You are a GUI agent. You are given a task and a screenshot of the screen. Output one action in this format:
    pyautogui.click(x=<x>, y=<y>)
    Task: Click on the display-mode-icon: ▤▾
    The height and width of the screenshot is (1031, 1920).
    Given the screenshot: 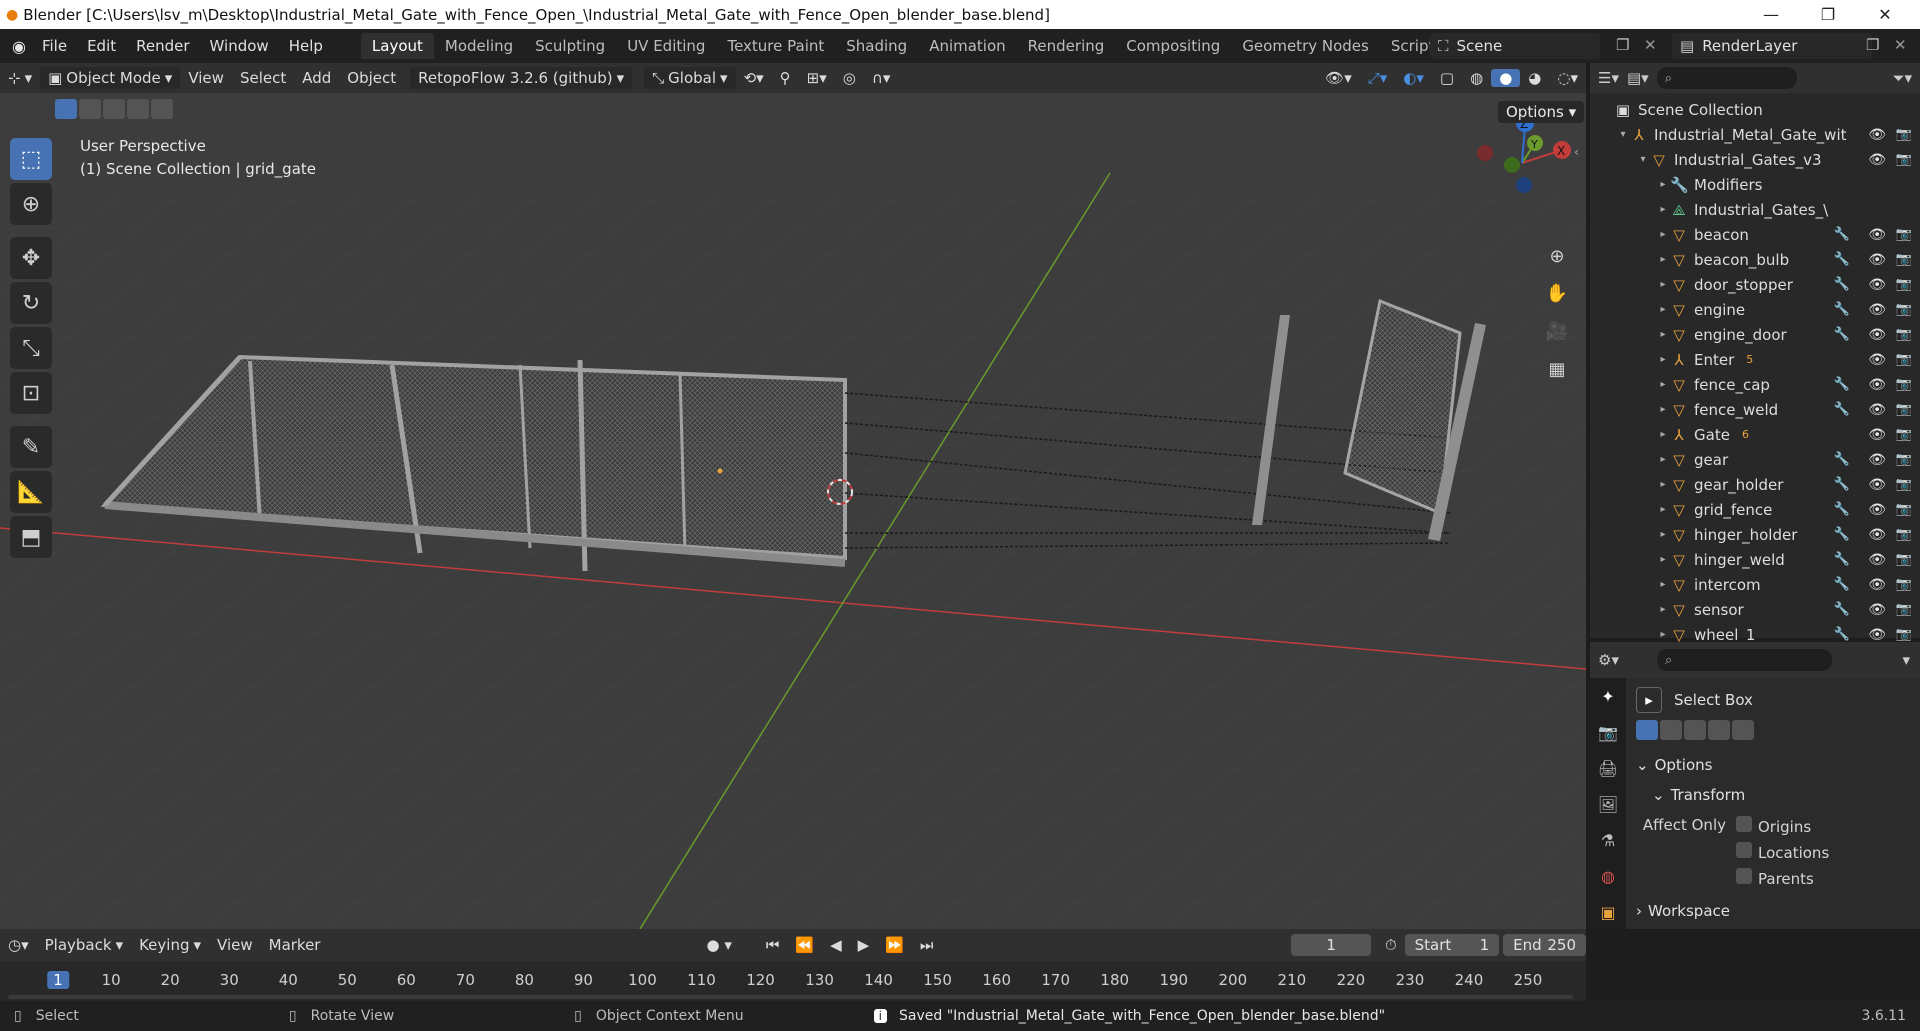 What is the action you would take?
    pyautogui.click(x=1638, y=78)
    